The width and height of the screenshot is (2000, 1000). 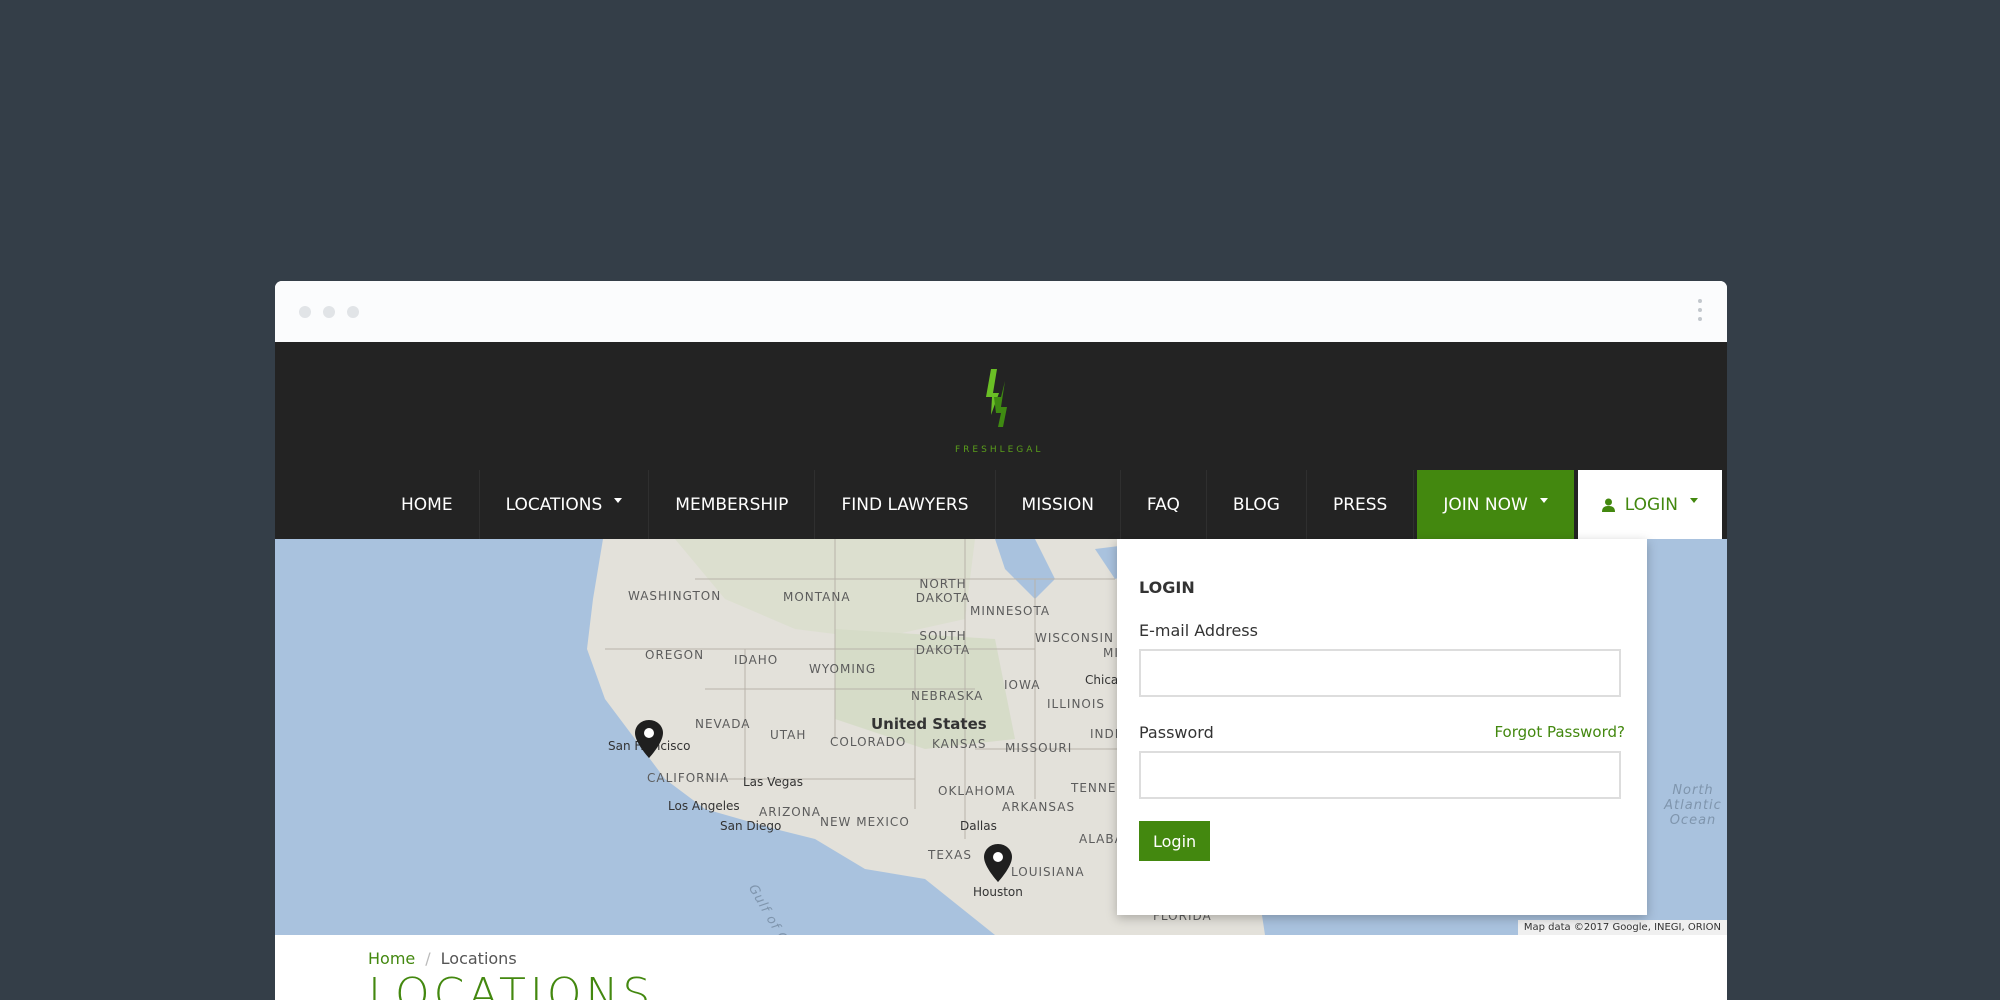 I want to click on nav-home-label: HOME, so click(x=427, y=504).